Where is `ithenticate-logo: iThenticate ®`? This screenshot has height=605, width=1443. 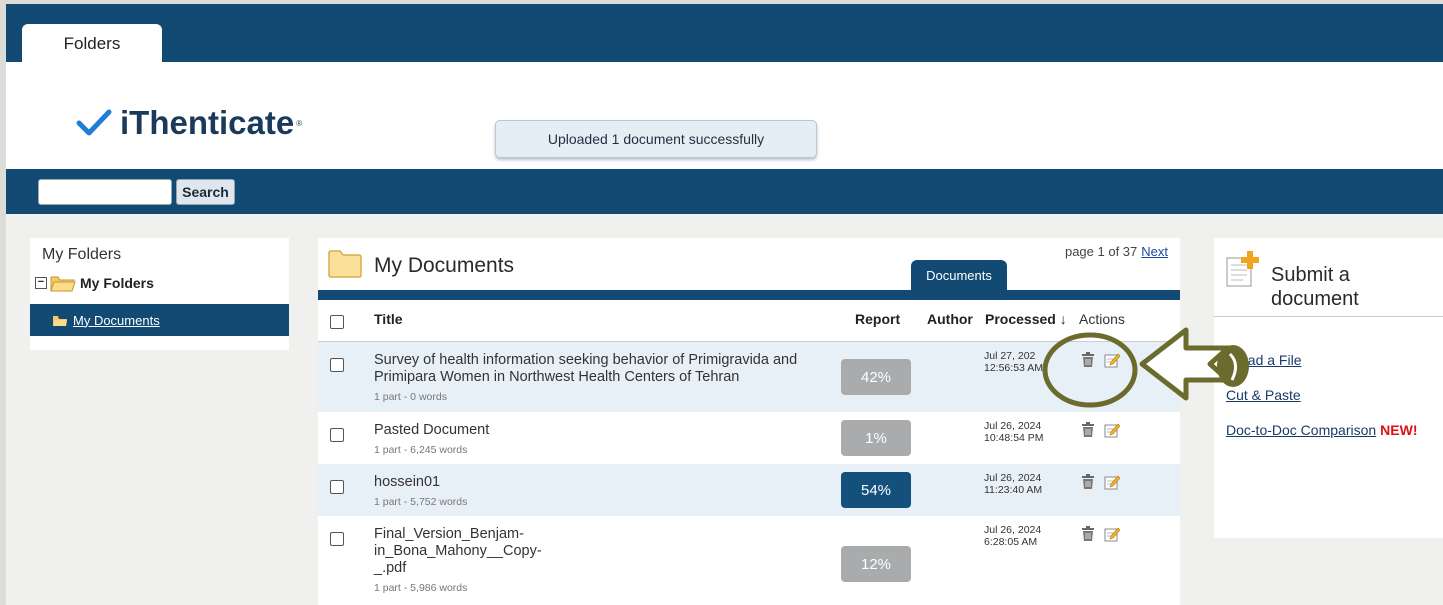
ithenticate-logo: iThenticate ® is located at coordinates (189, 123).